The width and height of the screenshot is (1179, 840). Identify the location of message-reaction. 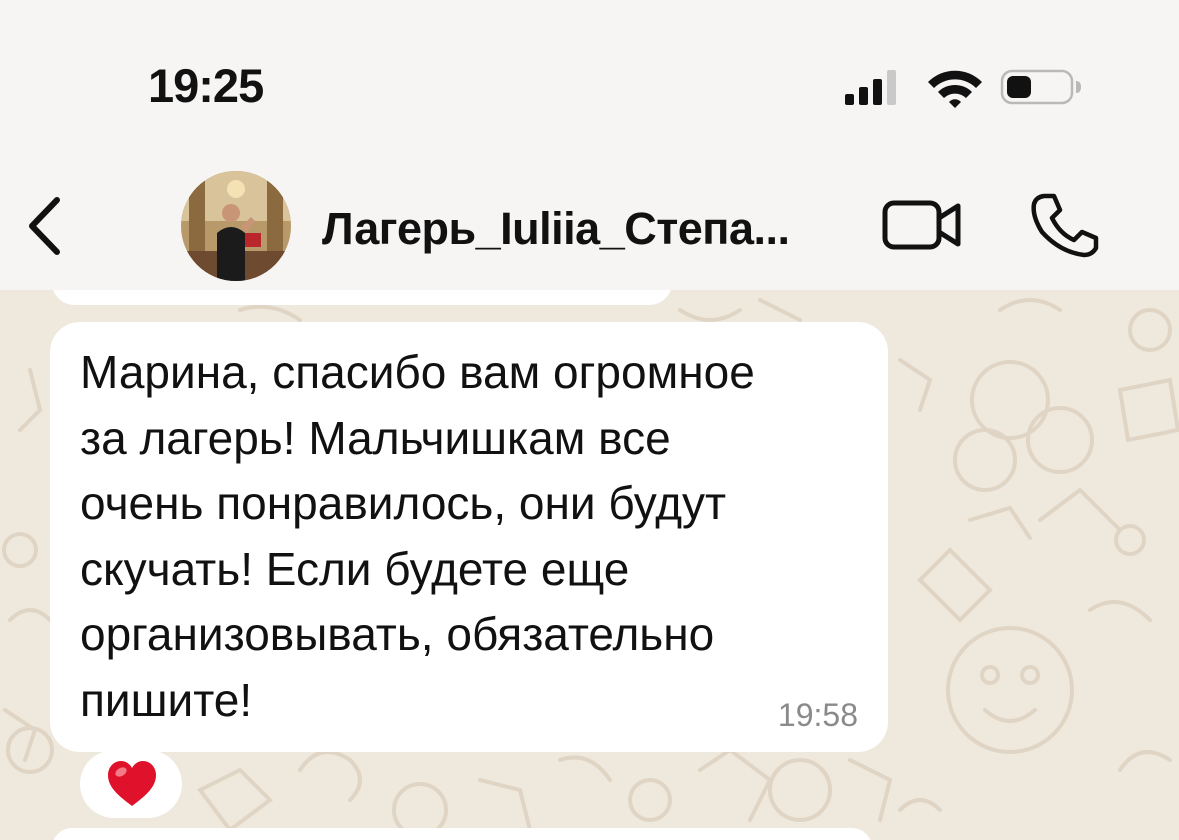
(131, 784).